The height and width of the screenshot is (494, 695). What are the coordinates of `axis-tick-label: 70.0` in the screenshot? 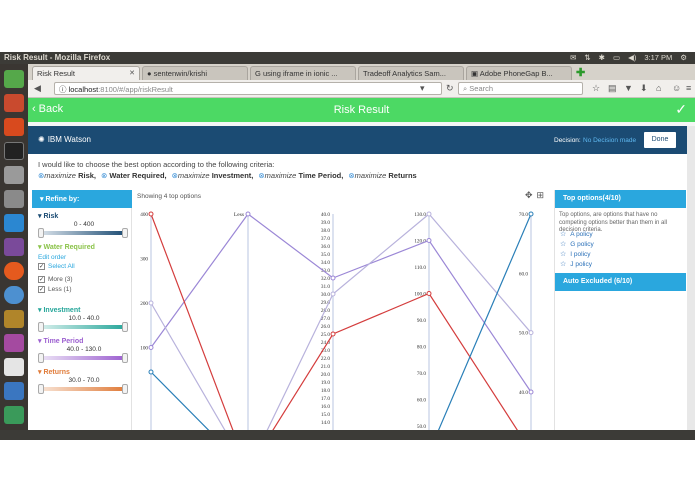 It's located at (421, 374).